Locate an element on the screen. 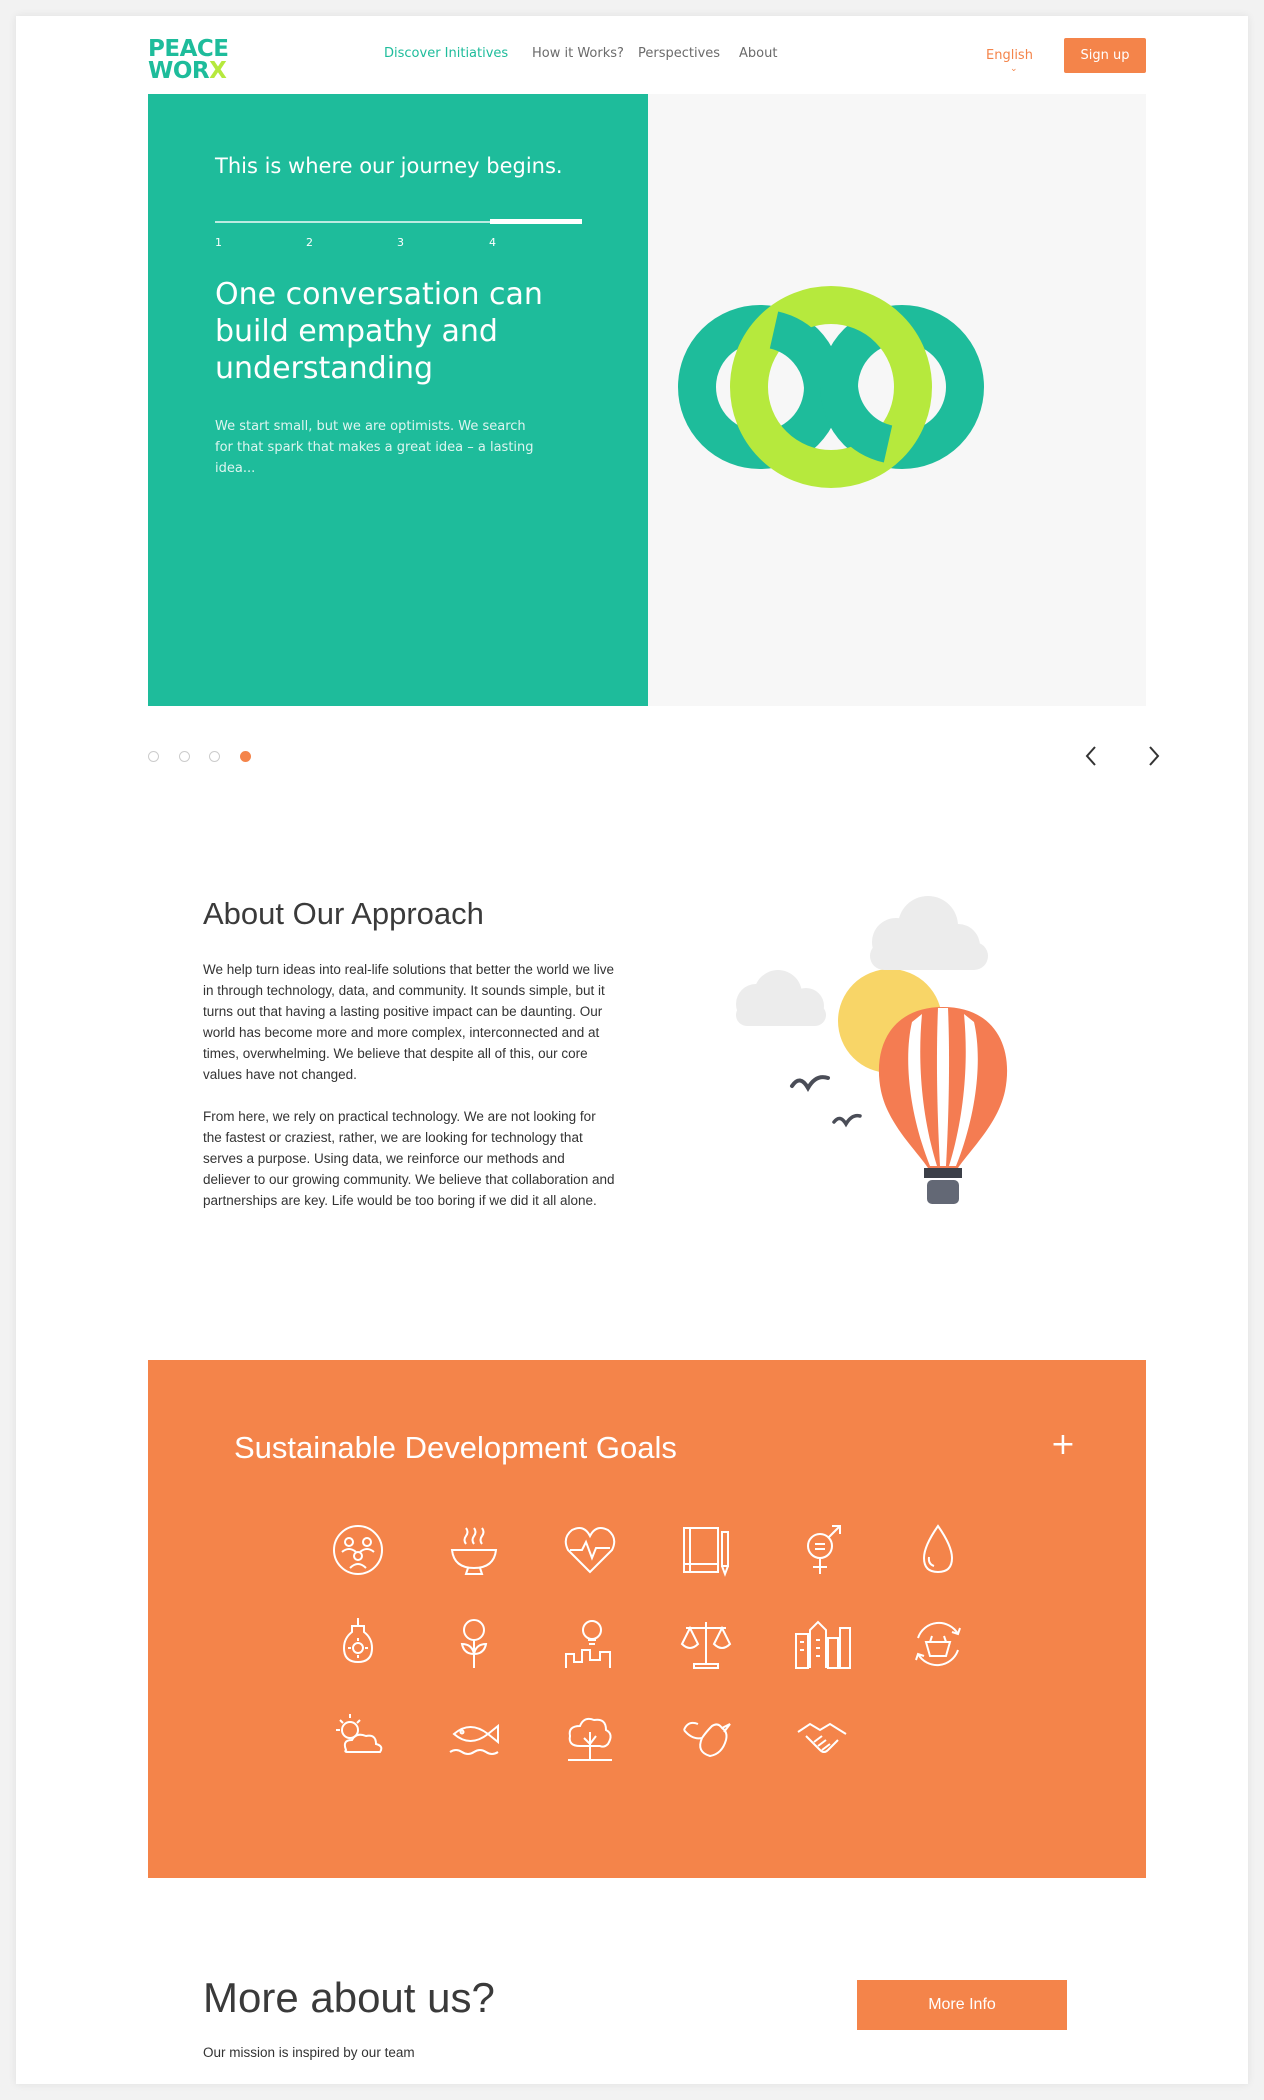 The image size is (1264, 2100). life-below-water-icon is located at coordinates (474, 1736).